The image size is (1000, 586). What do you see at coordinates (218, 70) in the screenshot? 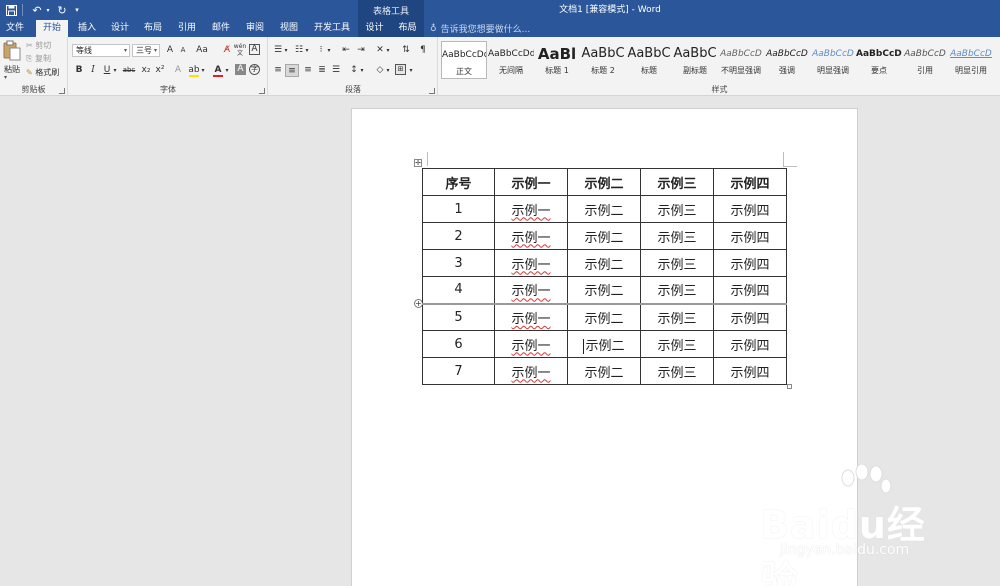
I see `font-color-icon: A` at bounding box center [218, 70].